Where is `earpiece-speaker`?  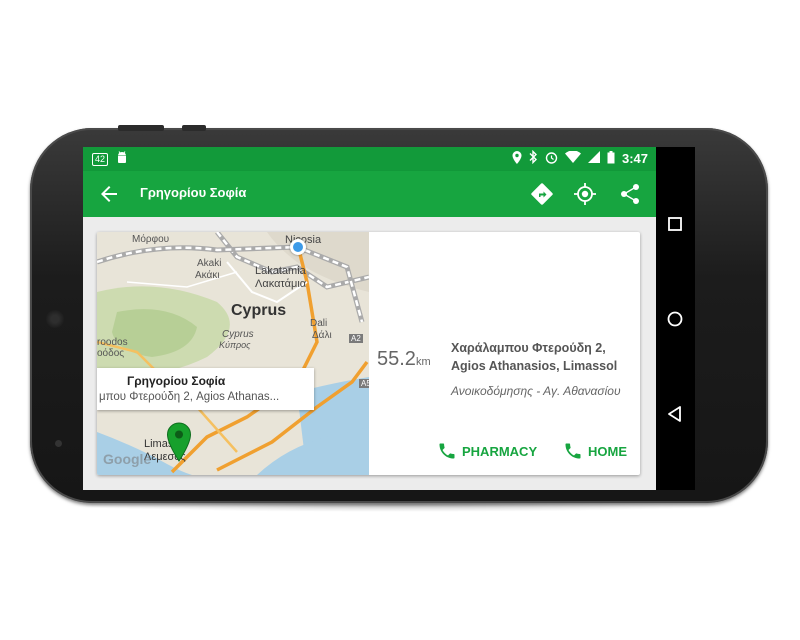
earpiece-speaker is located at coordinates (55, 319).